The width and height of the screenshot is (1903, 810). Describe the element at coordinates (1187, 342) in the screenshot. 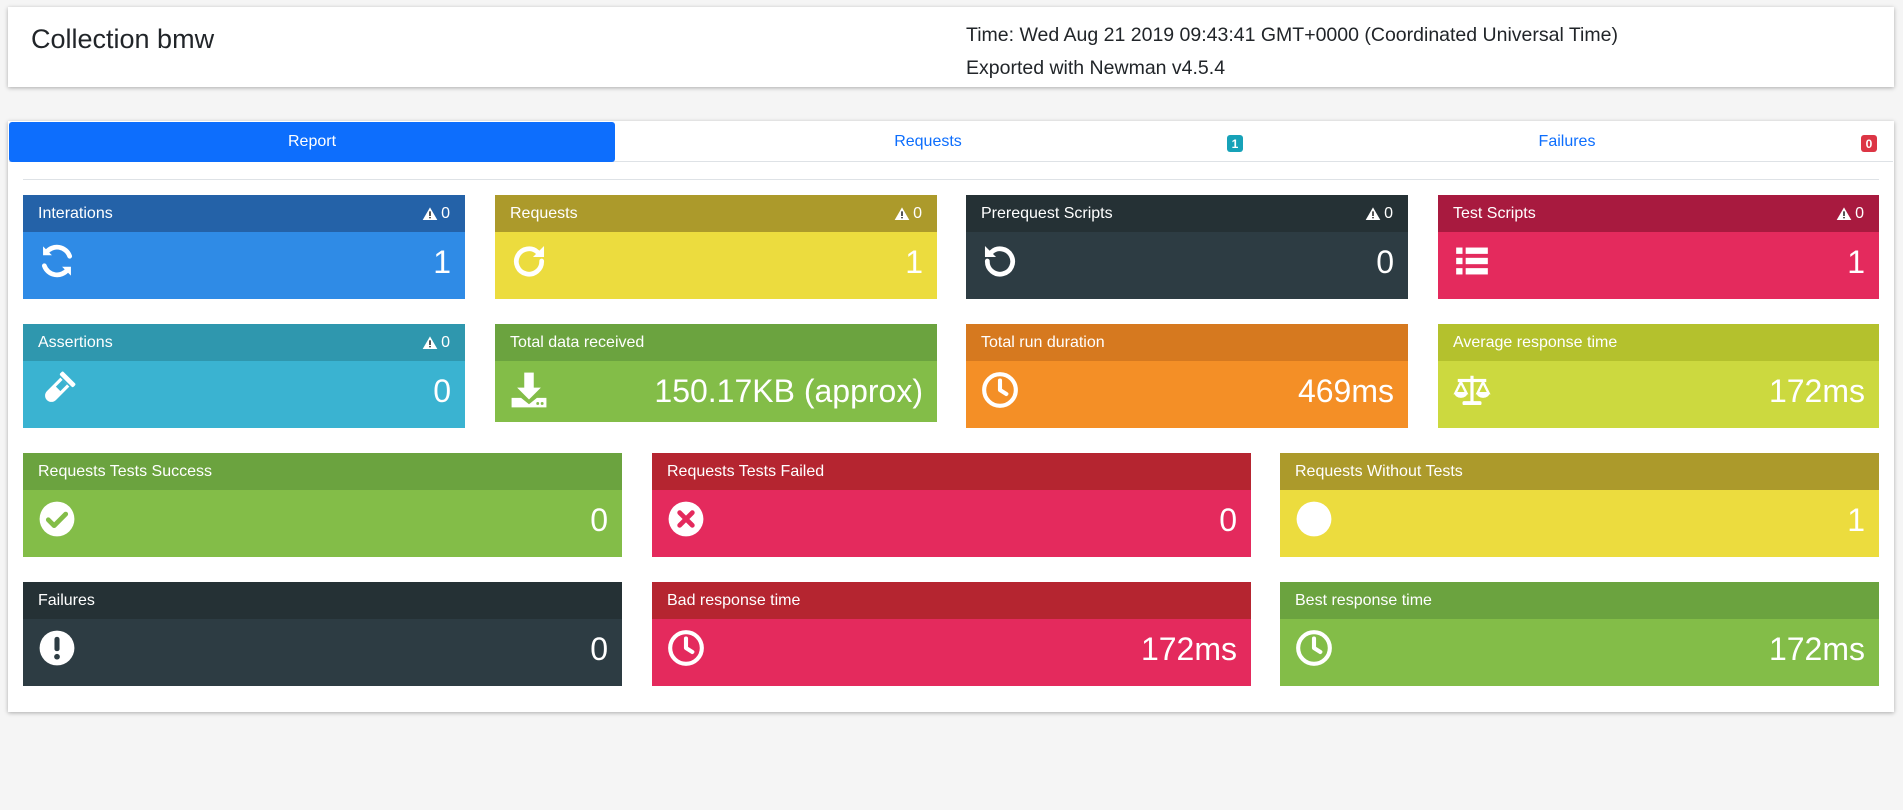

I see `tile-header: Total run duration` at that location.